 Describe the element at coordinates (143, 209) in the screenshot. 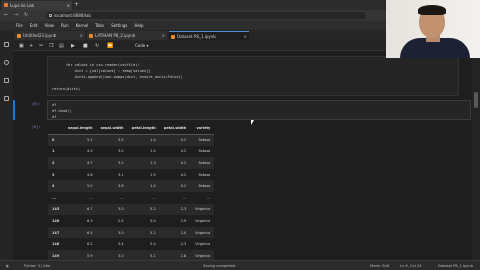

I see `table-cell: 5.2` at that location.